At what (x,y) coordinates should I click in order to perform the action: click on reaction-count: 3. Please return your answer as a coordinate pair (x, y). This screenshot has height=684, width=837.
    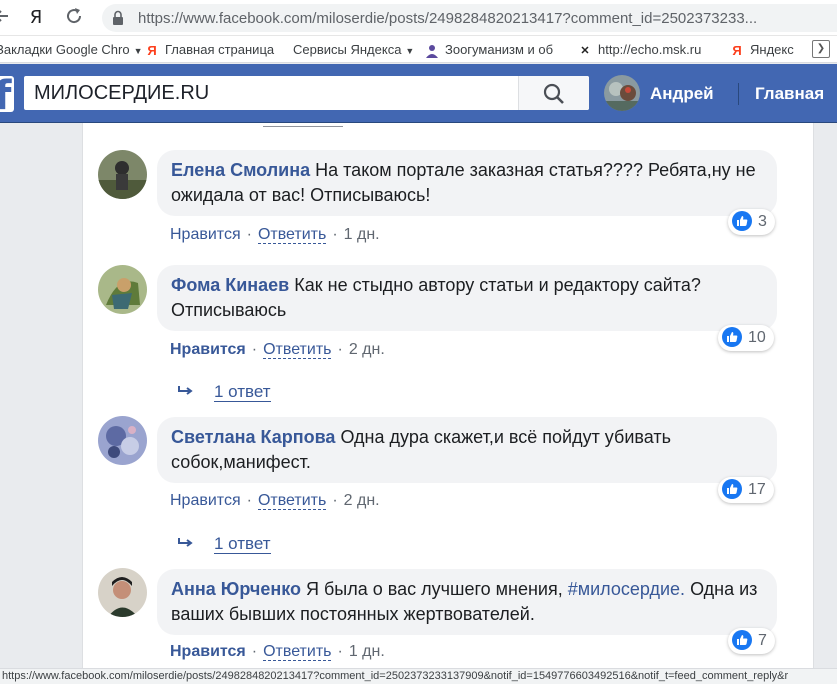
    Looking at the image, I should click on (751, 222).